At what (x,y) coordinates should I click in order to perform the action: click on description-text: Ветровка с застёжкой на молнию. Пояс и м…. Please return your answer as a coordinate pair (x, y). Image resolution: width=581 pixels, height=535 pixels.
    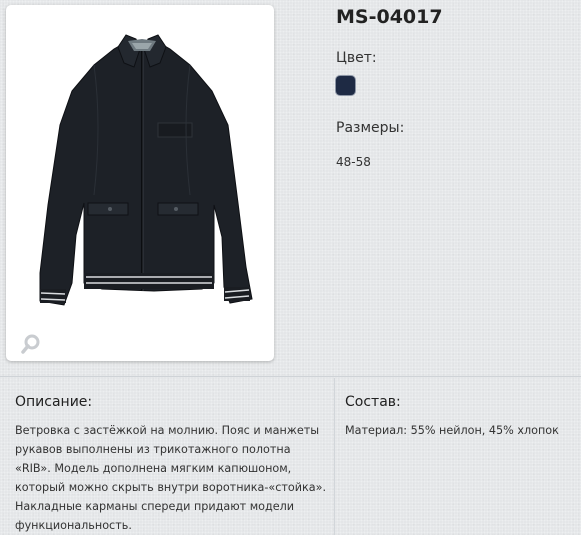
    Looking at the image, I should click on (171, 478).